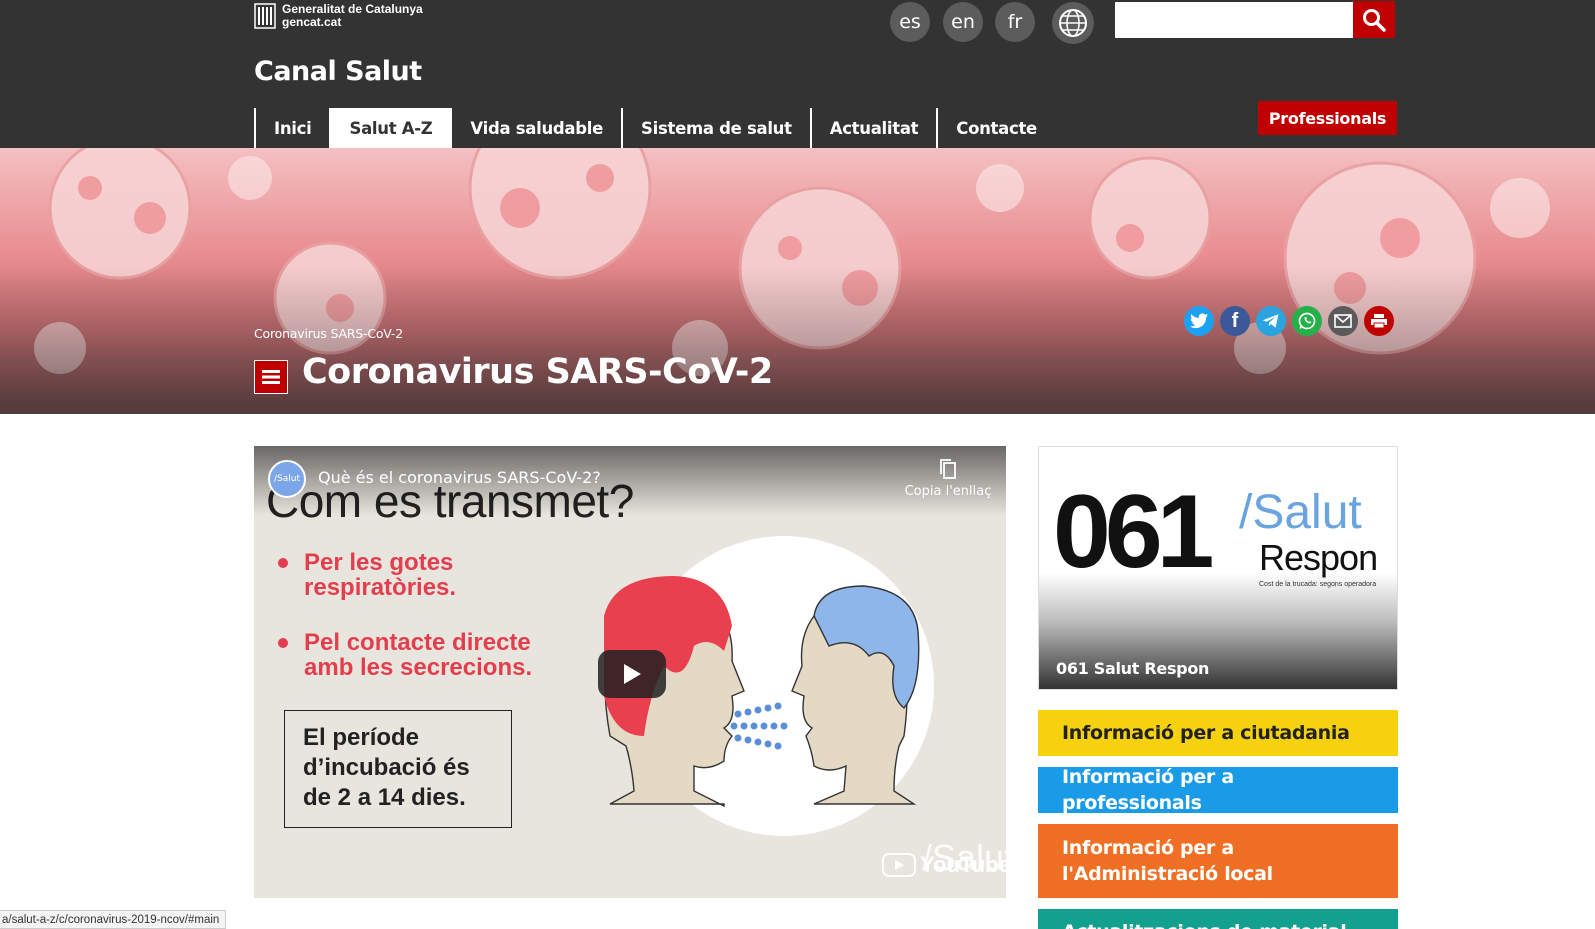 The image size is (1595, 929). I want to click on page-title: Coronavirus SARS-CoV-2, so click(537, 372).